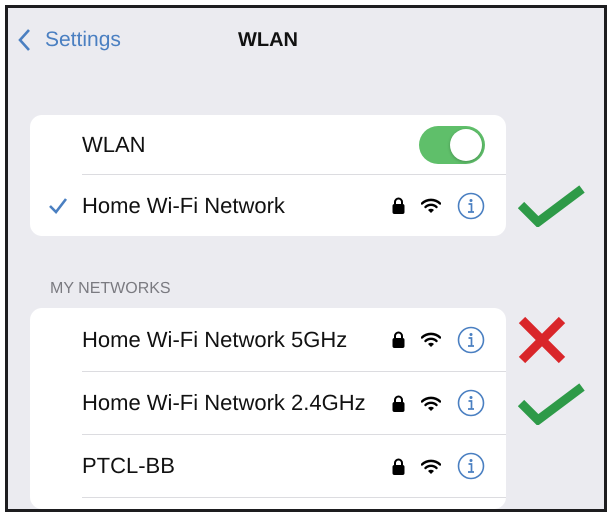 The width and height of the screenshot is (613, 529). I want to click on network-name: Home Wi-Fi Network, so click(184, 205).